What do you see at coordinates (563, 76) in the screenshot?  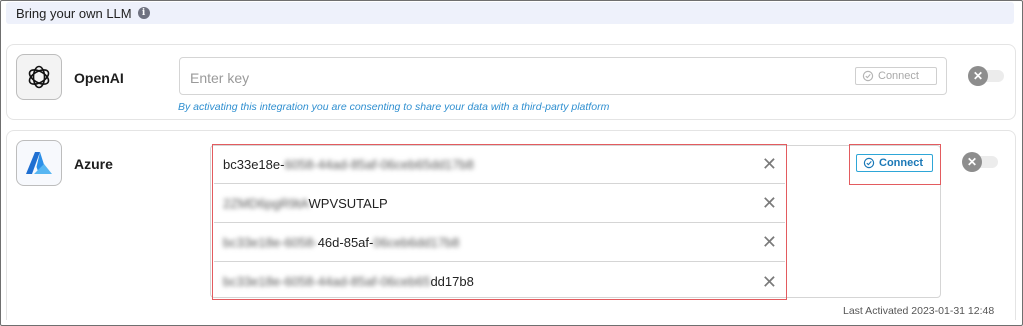 I see `openai-key-input: Enter key` at bounding box center [563, 76].